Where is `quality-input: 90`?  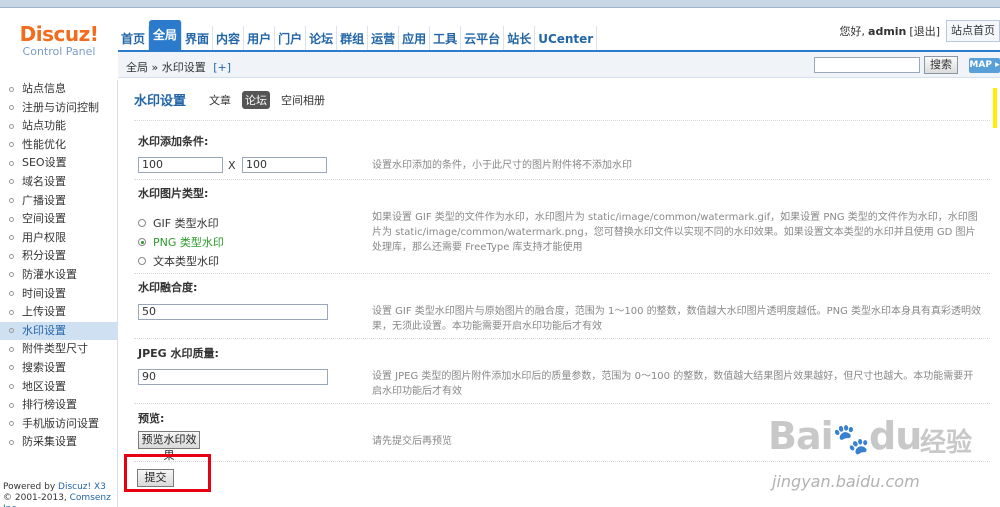 quality-input: 90 is located at coordinates (233, 377).